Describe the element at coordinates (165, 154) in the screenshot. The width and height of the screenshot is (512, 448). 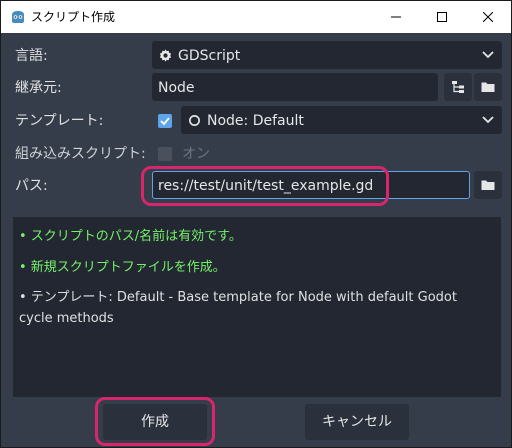
I see `builtin-checkbox` at that location.